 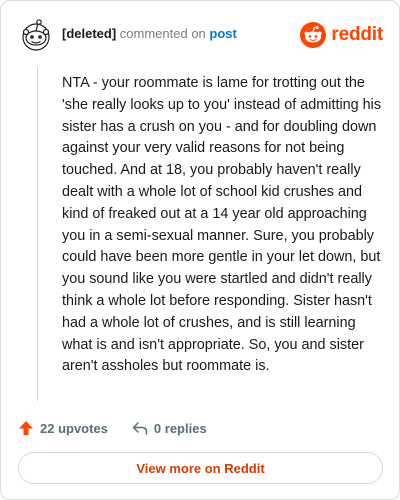 What do you see at coordinates (89, 33) in the screenshot?
I see `comment-author: [deleted]` at bounding box center [89, 33].